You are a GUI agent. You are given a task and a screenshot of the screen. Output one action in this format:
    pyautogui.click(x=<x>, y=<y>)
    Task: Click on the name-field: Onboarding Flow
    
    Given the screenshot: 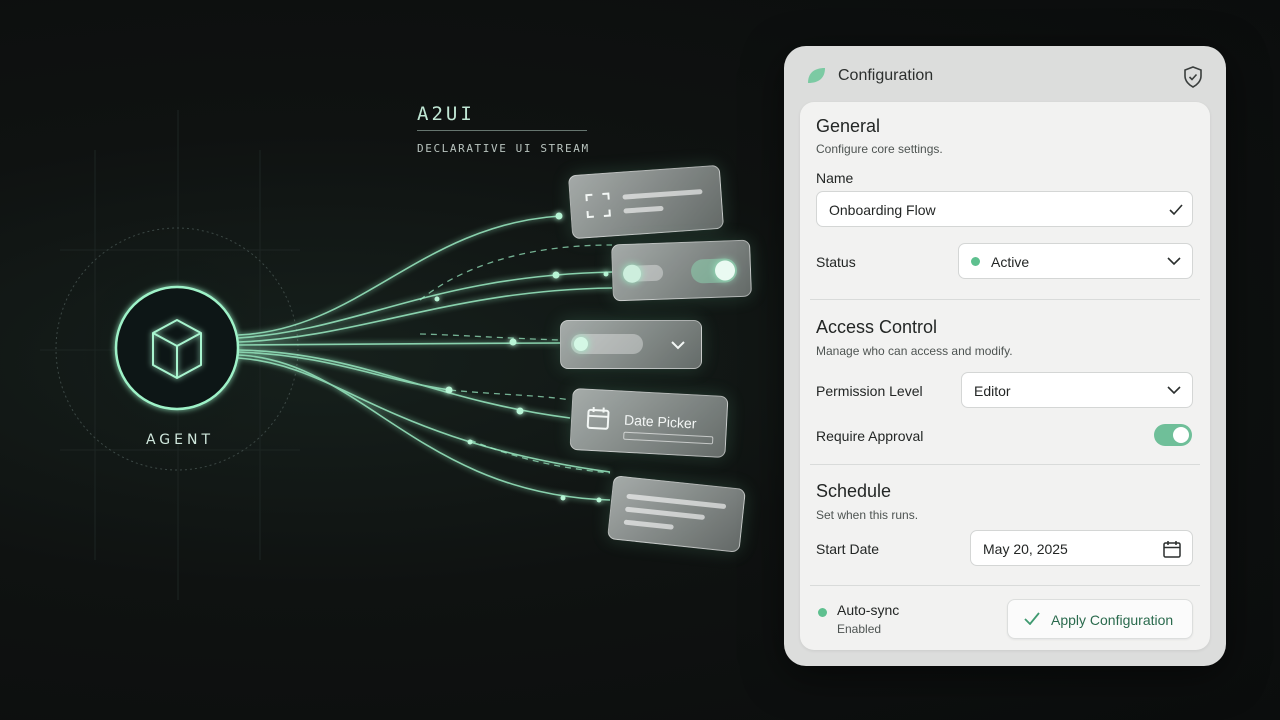 What is the action you would take?
    pyautogui.click(x=1004, y=209)
    